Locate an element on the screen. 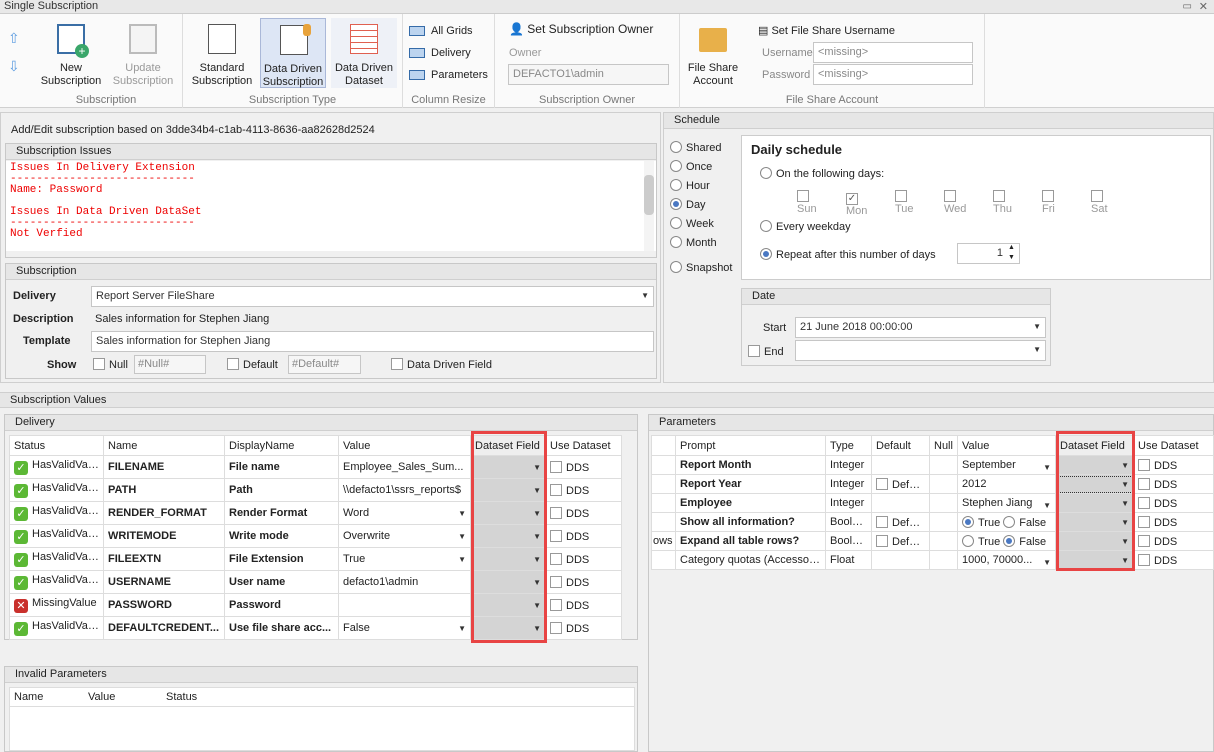  table-row: ✕ MissingValue PASSWORD Password ▼ DDS is located at coordinates (315, 605).